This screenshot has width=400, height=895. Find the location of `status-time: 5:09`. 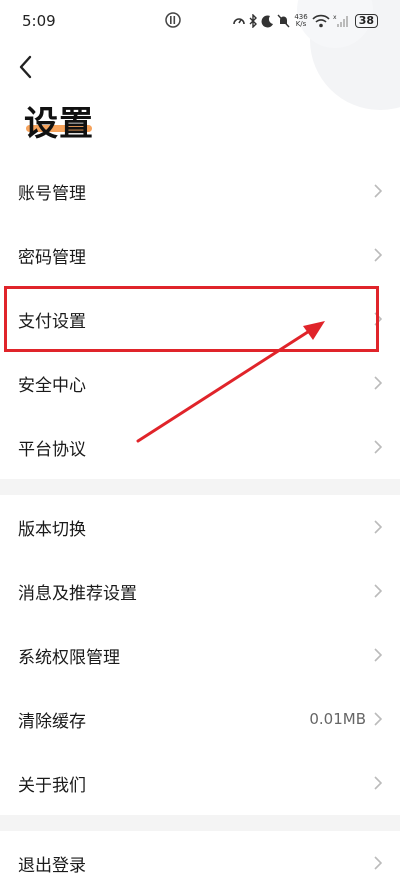

status-time: 5:09 is located at coordinates (39, 21).